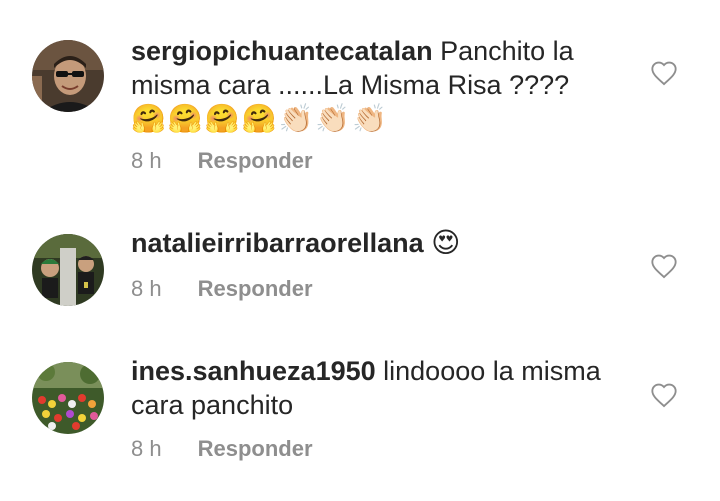  I want to click on comment-username: natalieirribarraorellana, so click(277, 243).